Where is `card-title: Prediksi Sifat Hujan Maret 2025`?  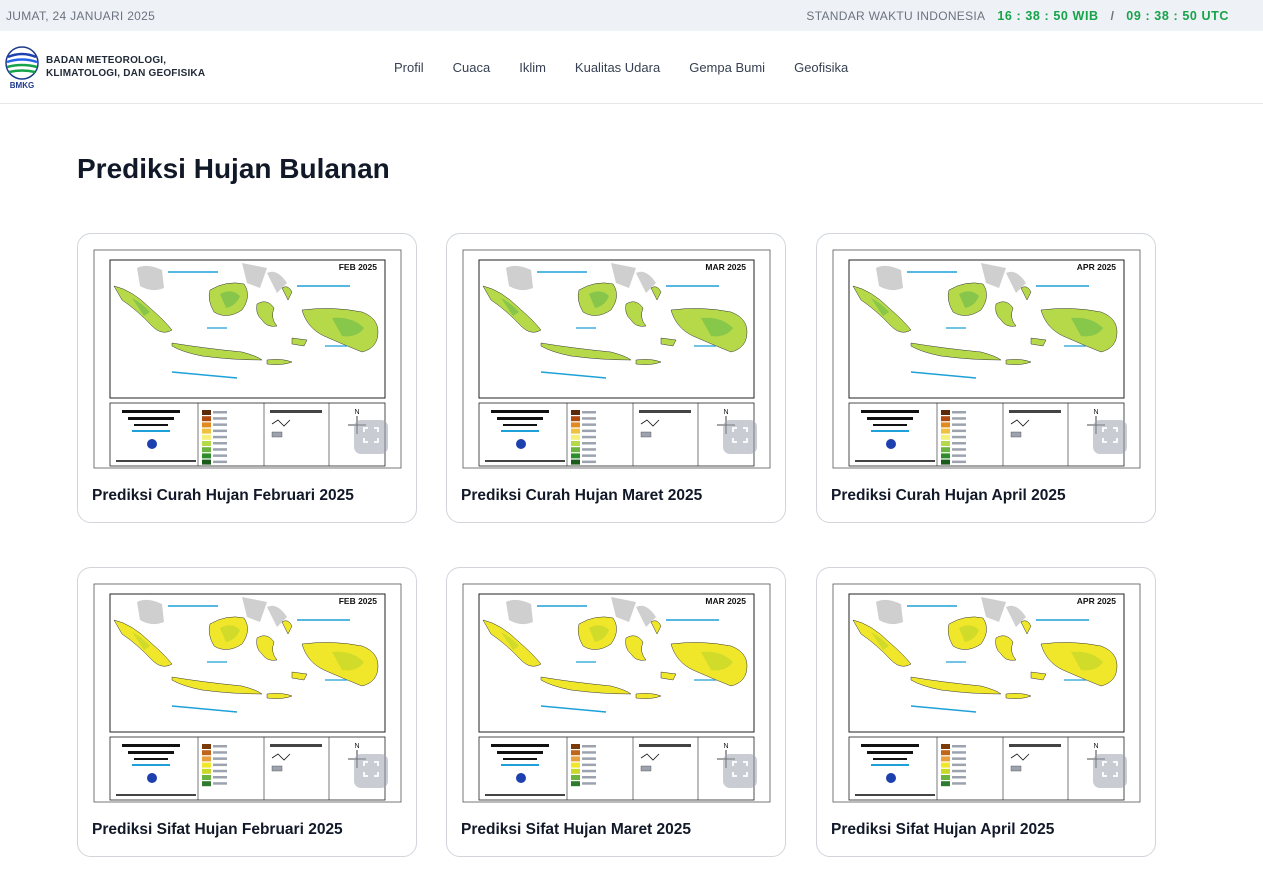
card-title: Prediksi Sifat Hujan Maret 2025 is located at coordinates (576, 830).